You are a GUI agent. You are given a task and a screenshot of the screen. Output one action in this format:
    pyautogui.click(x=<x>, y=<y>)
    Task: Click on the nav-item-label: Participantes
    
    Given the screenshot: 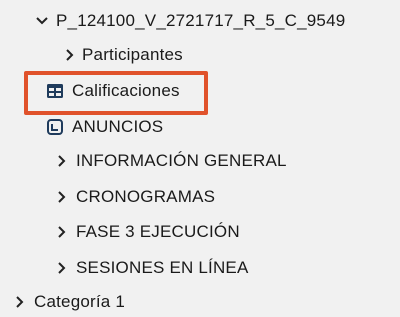 What is the action you would take?
    pyautogui.click(x=132, y=54)
    